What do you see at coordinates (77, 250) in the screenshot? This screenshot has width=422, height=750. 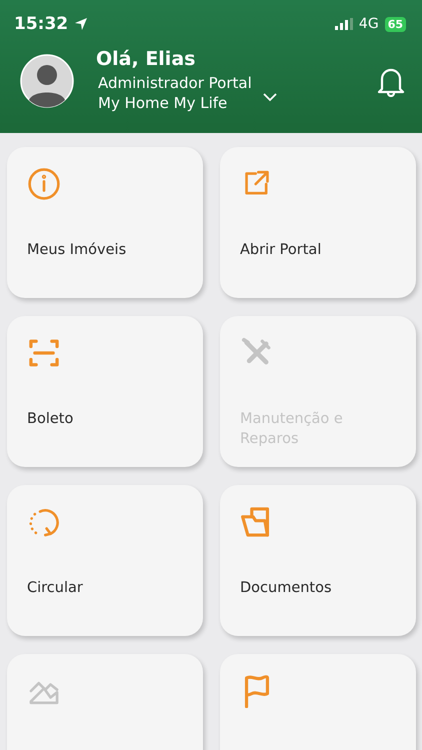 I see `tile-label: Meus Imóveis` at bounding box center [77, 250].